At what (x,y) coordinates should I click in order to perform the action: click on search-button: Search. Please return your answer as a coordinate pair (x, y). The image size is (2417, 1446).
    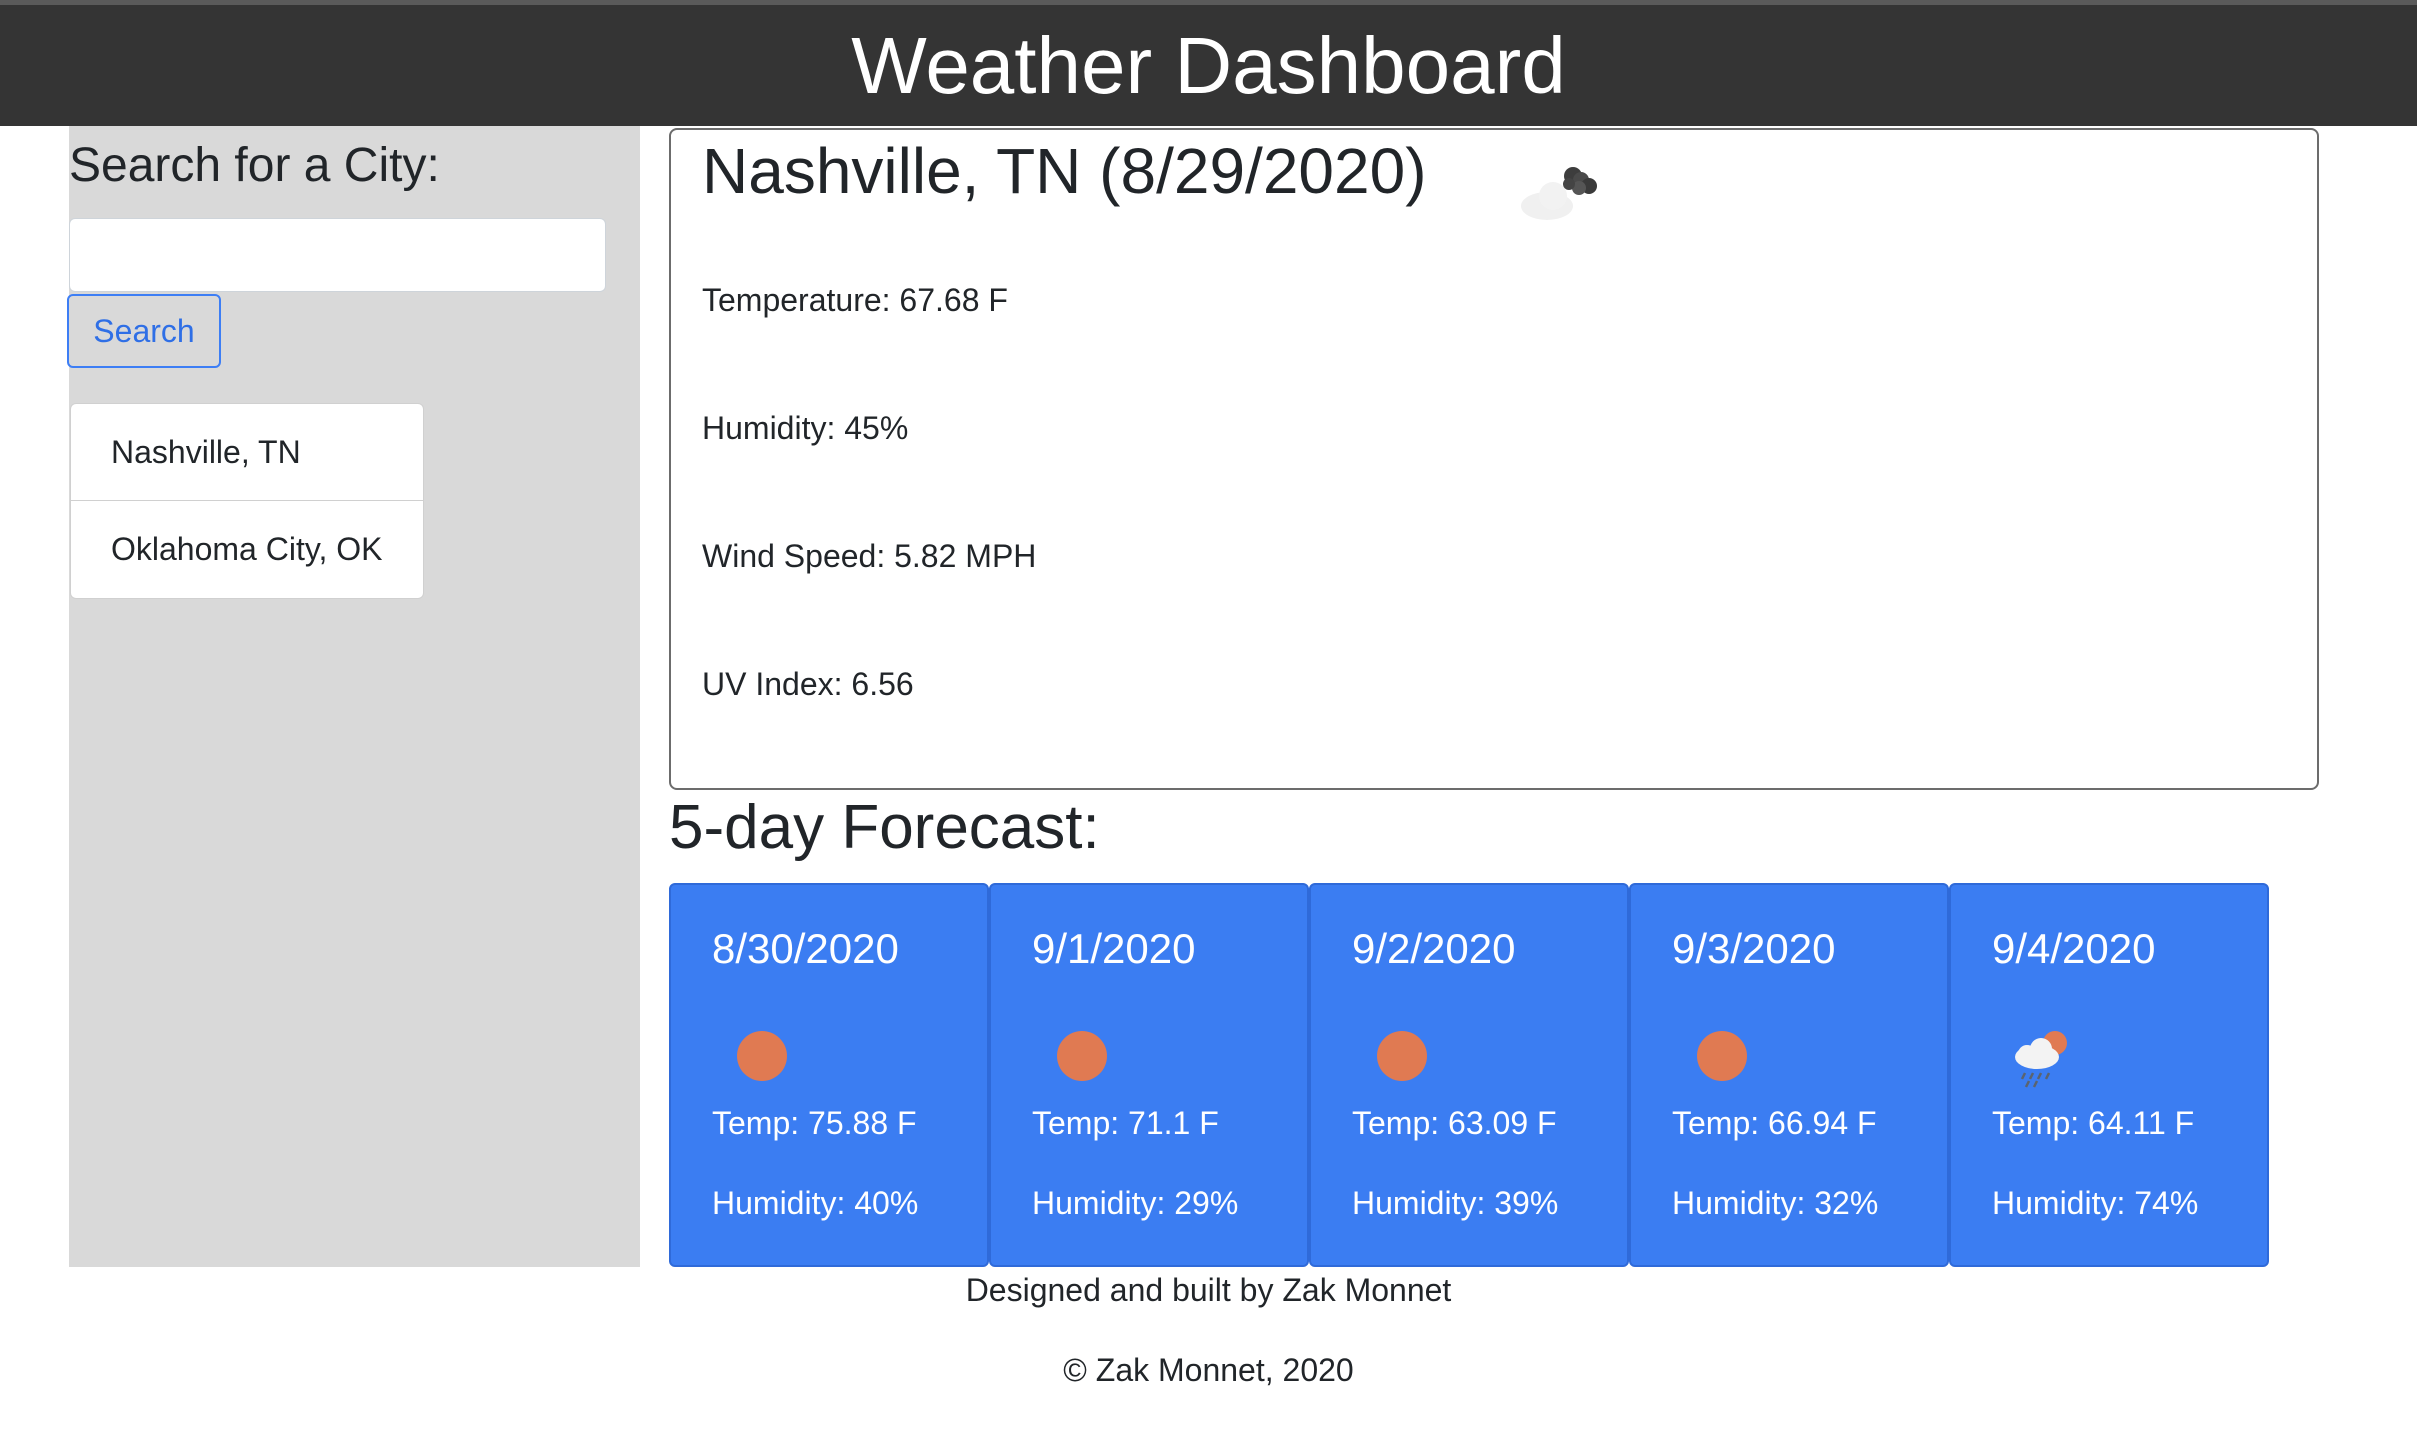
    Looking at the image, I should click on (144, 331).